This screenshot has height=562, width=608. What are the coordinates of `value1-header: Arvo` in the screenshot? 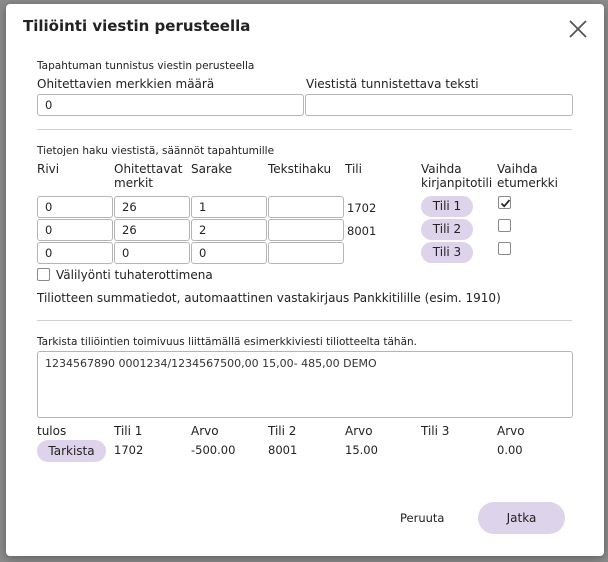 It's located at (205, 431).